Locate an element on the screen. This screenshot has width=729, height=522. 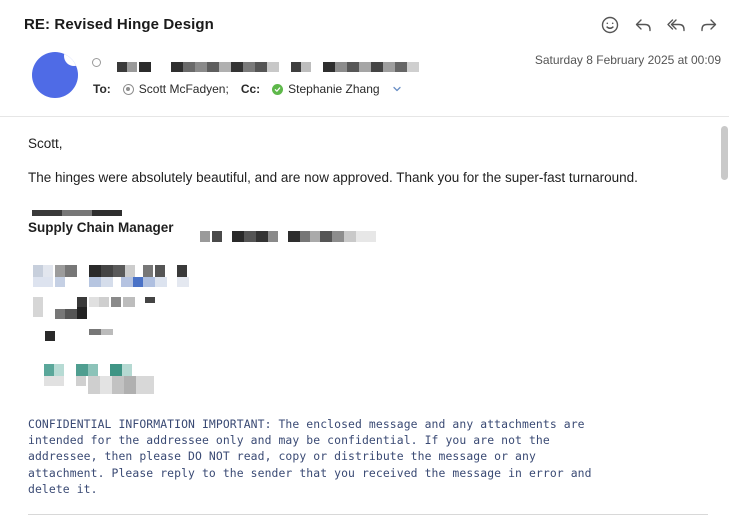
reply-button is located at coordinates (643, 25).